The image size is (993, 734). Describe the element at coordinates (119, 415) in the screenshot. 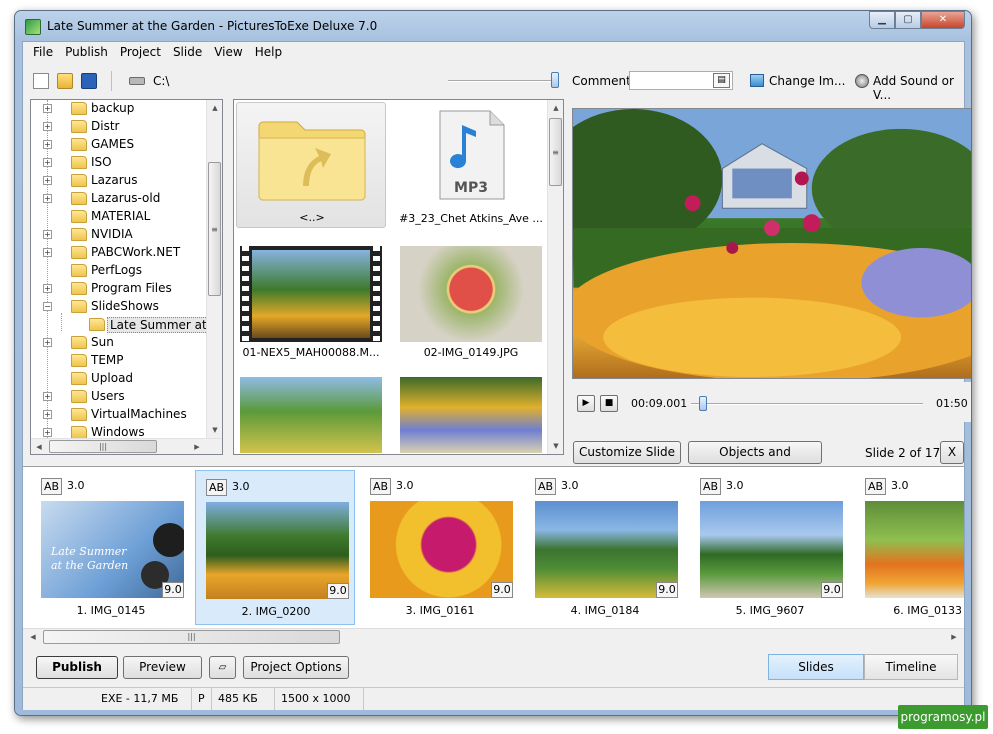

I see `tree-item: + VirtualMachines` at that location.